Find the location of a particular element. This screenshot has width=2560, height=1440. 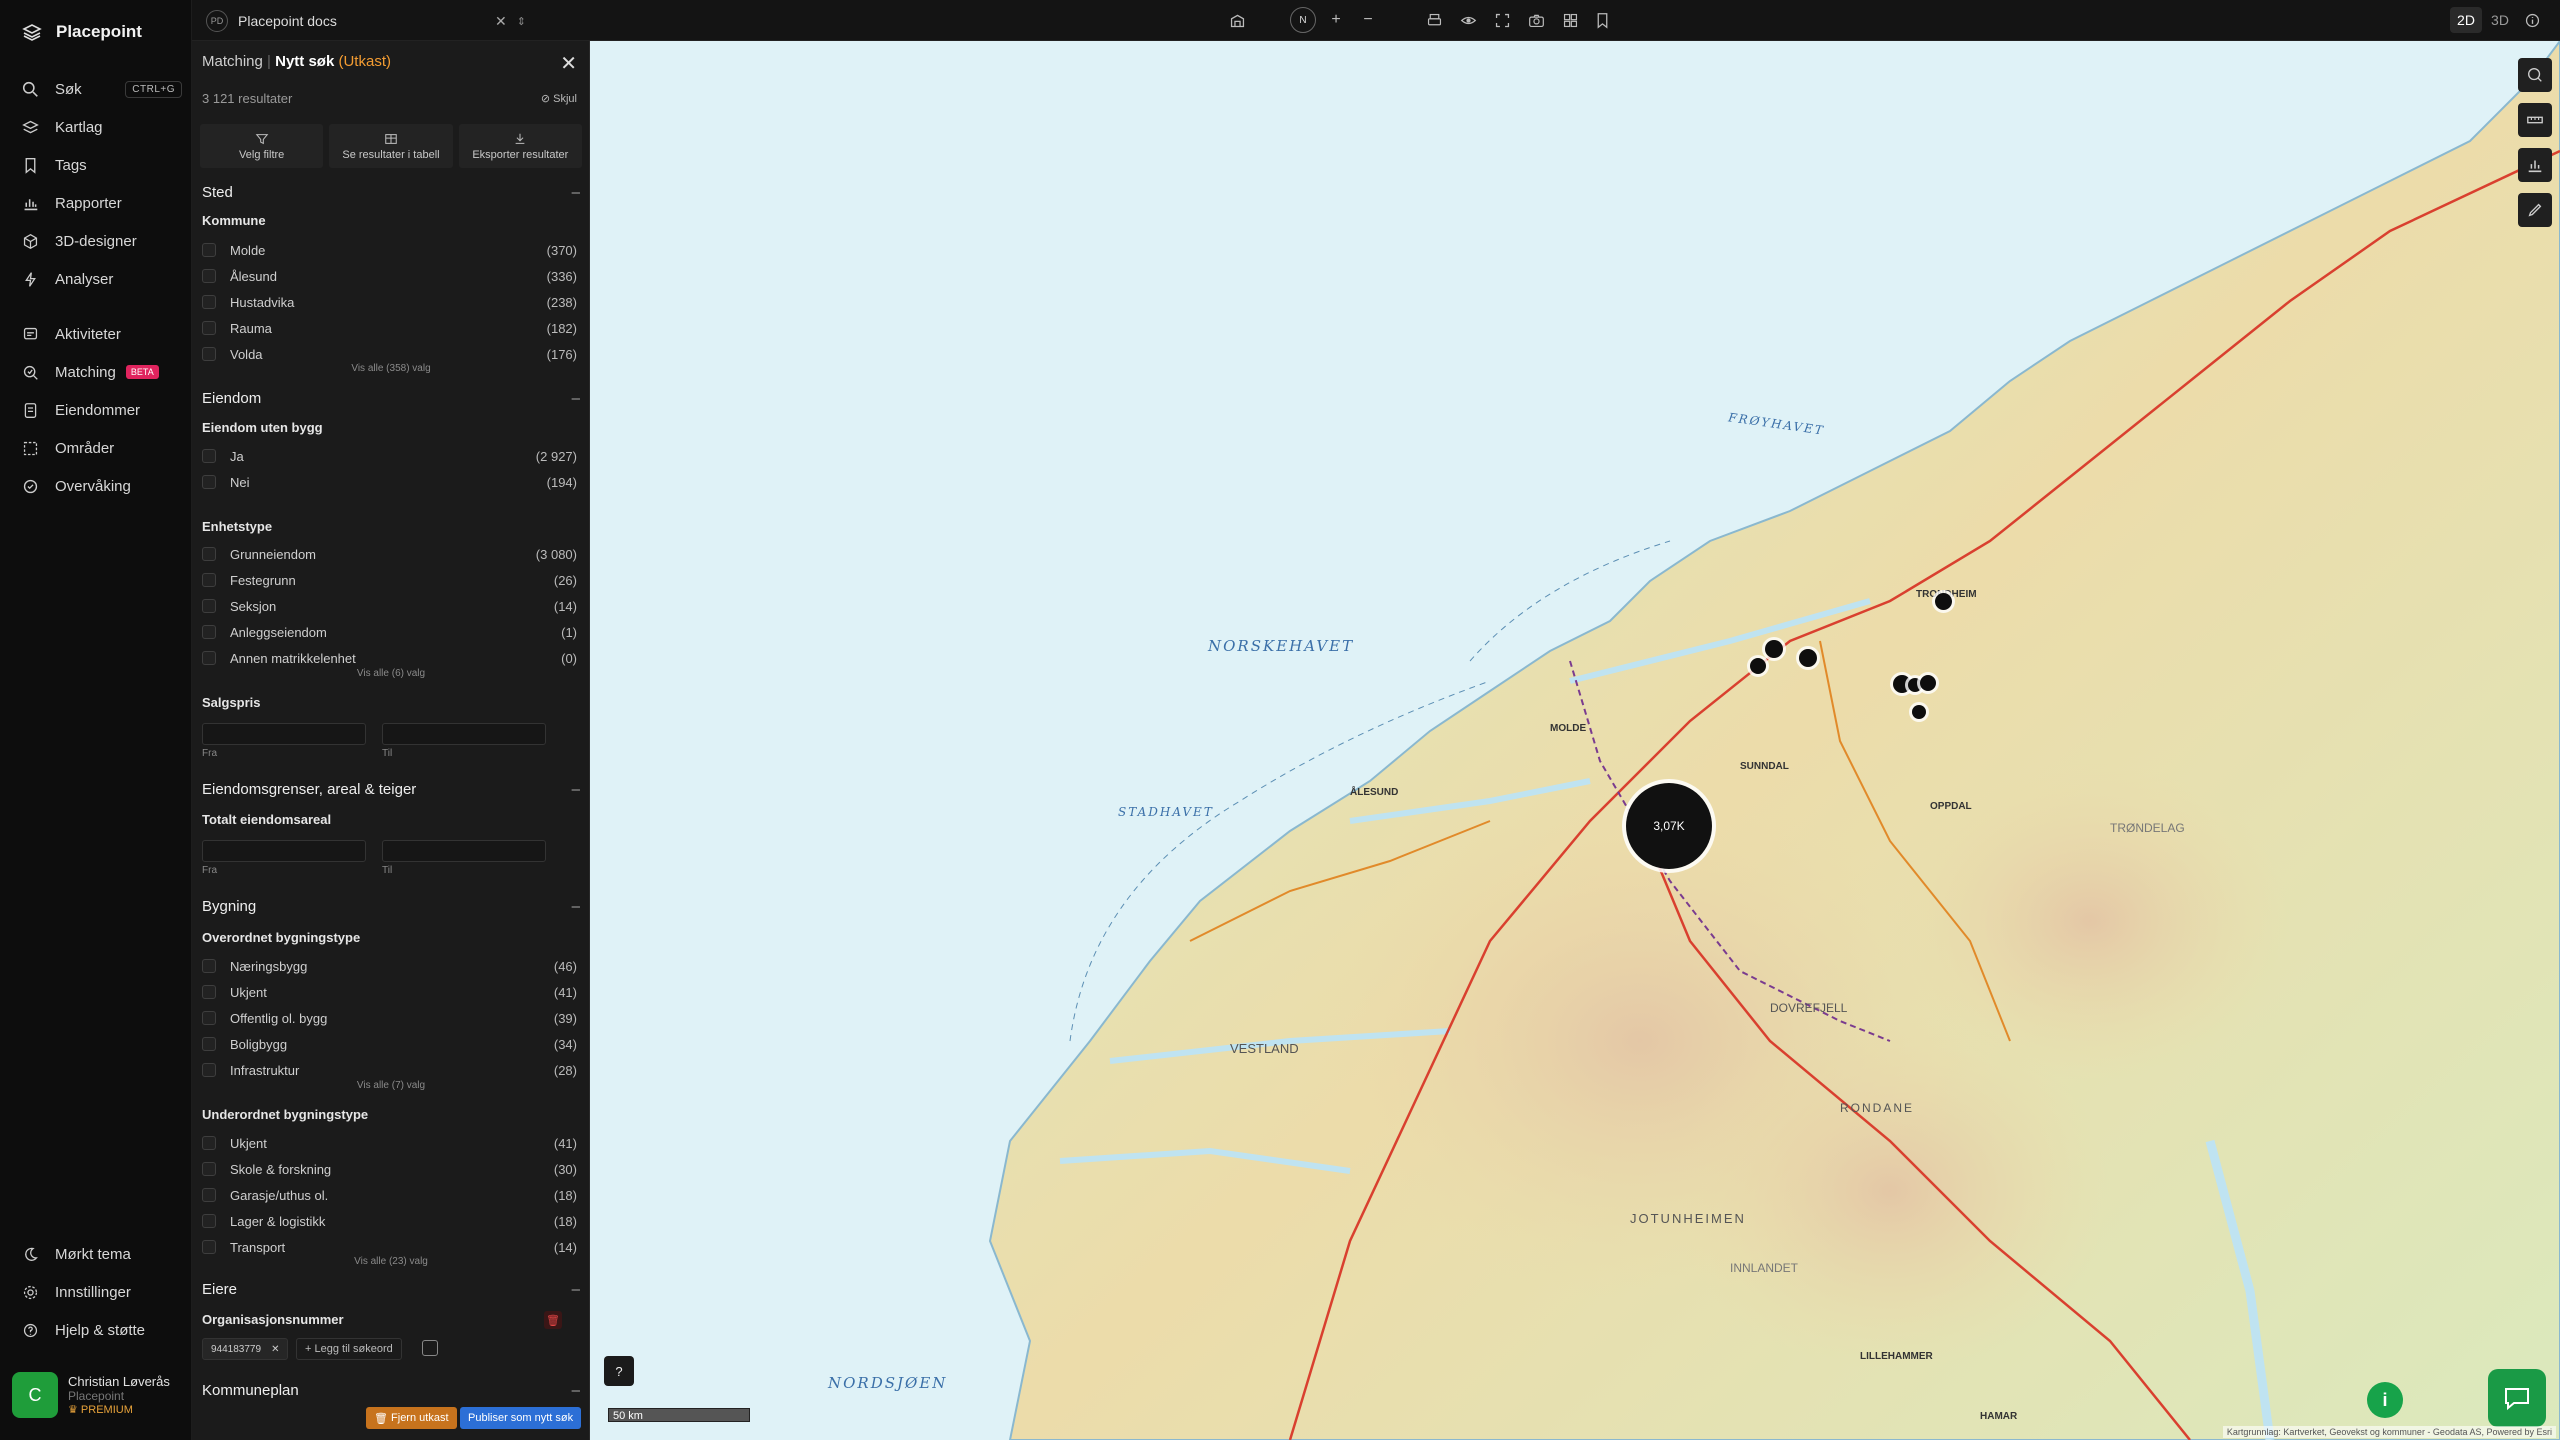

help-button: ? is located at coordinates (619, 1371).